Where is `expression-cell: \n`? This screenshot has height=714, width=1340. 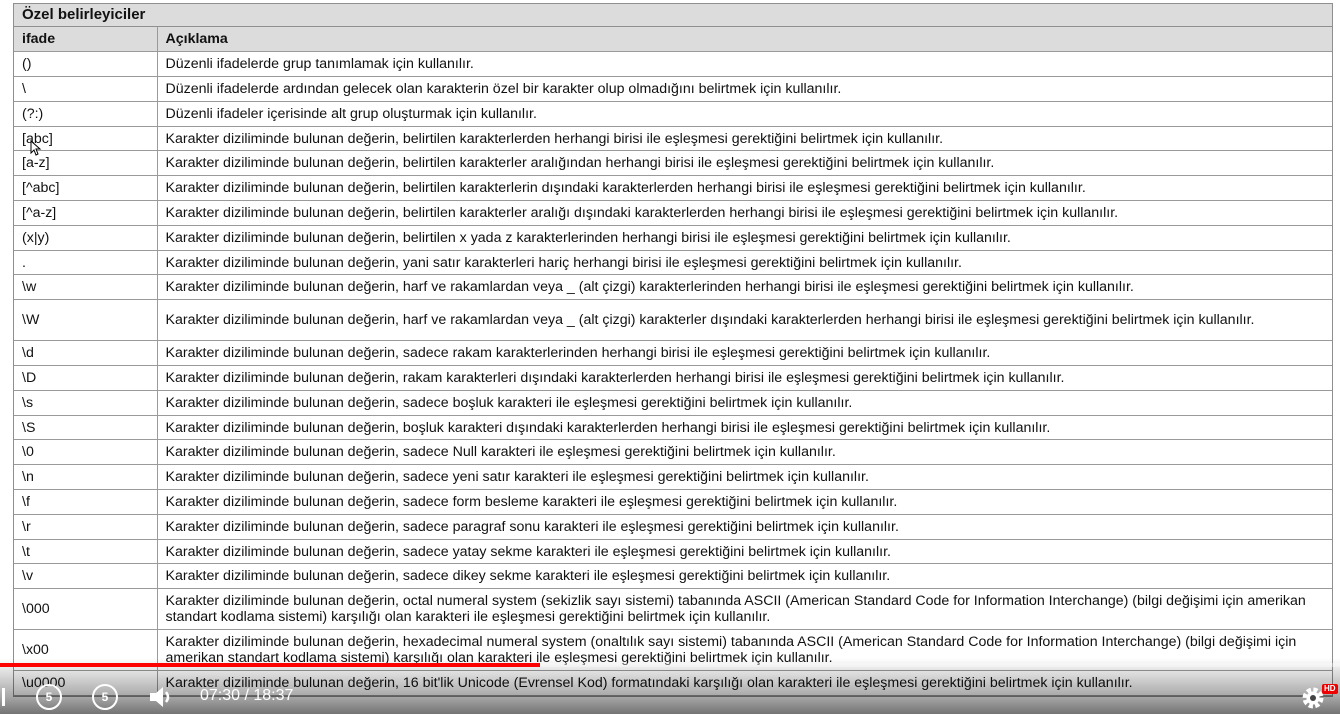
expression-cell: \n is located at coordinates (86, 477).